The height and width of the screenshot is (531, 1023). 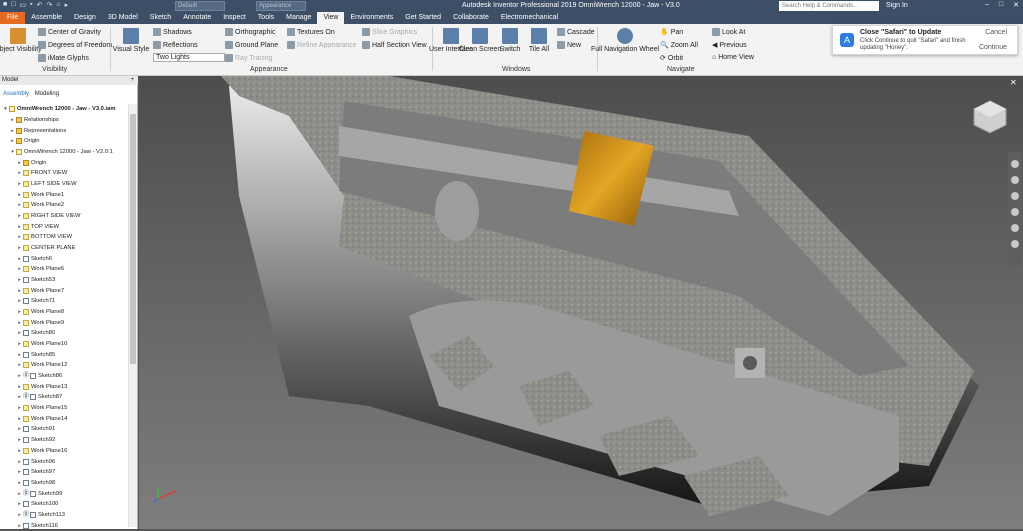 I want to click on cancel-button: Cancel, so click(x=996, y=32).